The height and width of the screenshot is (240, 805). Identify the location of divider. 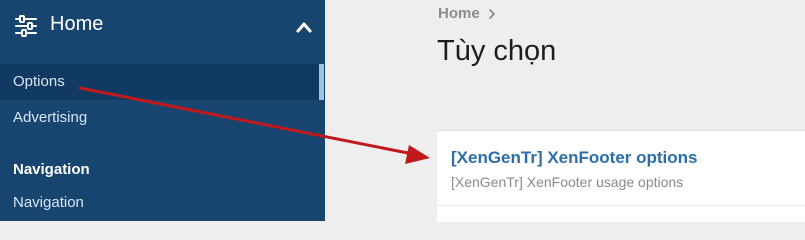
(621, 205).